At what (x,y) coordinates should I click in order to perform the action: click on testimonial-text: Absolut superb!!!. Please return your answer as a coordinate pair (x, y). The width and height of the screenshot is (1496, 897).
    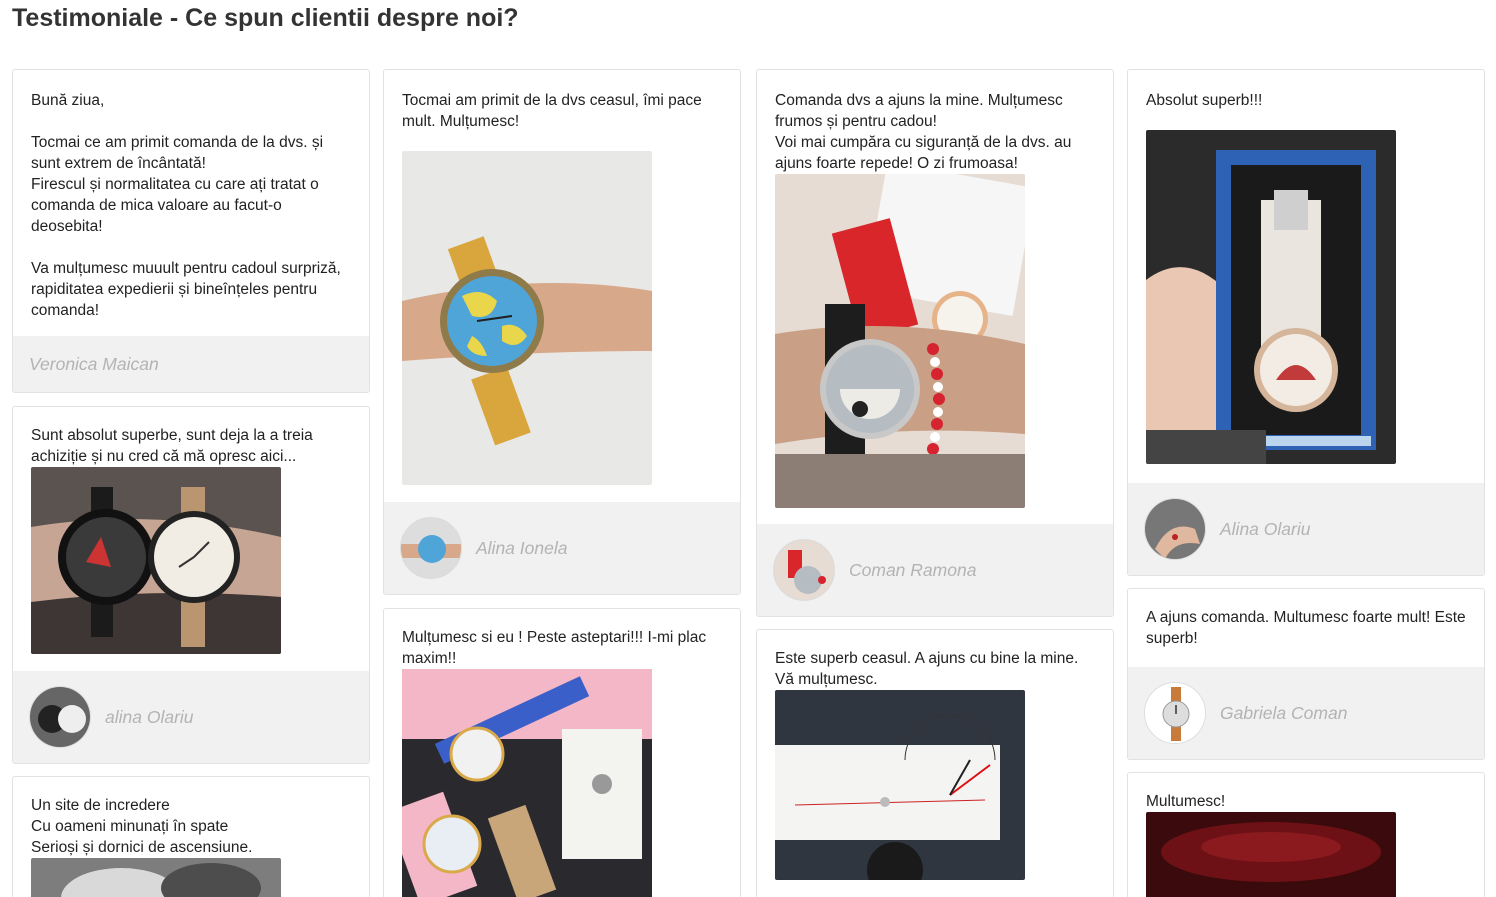
    Looking at the image, I should click on (1204, 100).